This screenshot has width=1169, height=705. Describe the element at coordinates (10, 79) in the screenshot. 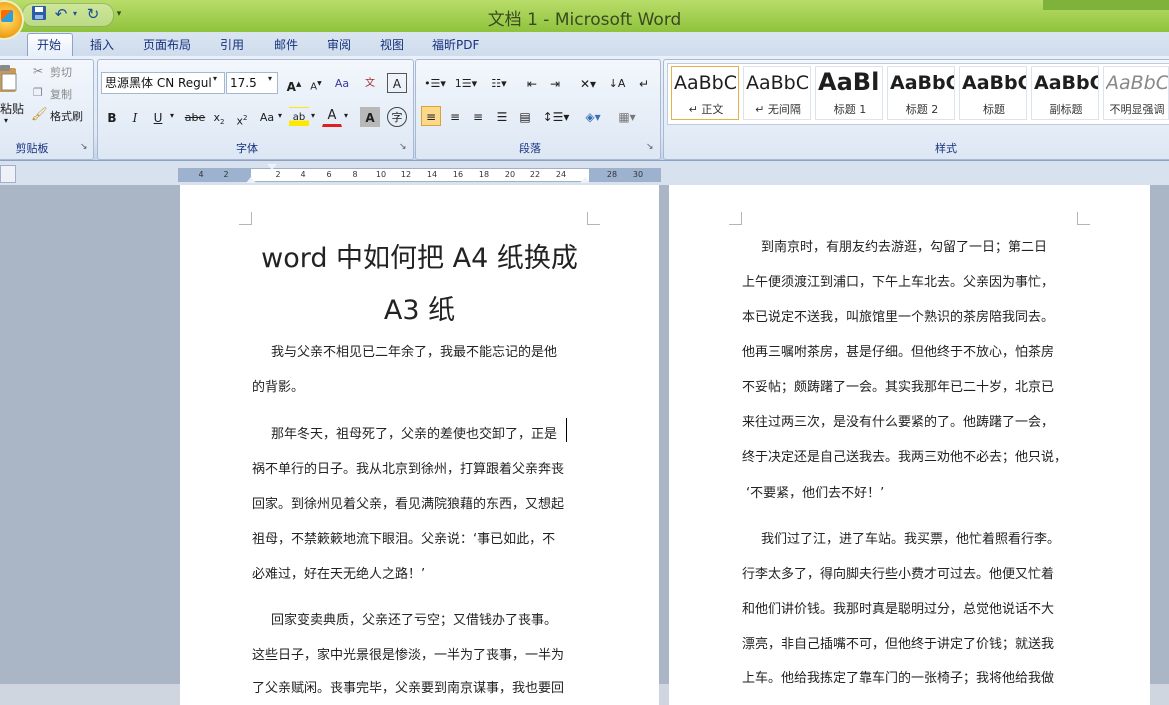

I see `paste-icon` at that location.